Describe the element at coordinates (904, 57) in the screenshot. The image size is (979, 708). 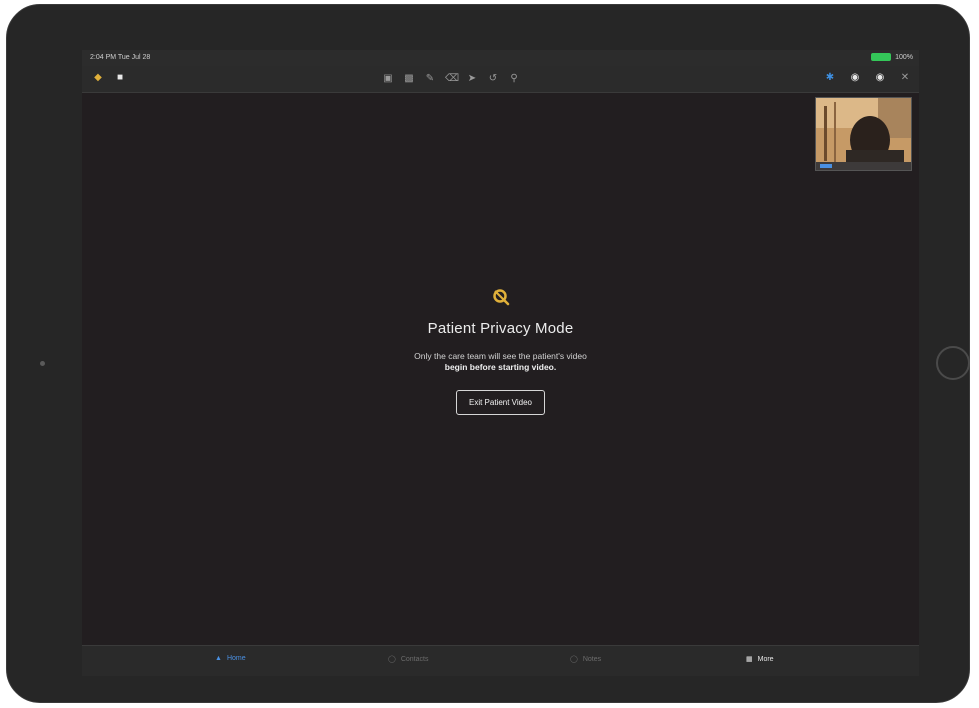
I see `battery-level: 100%` at that location.